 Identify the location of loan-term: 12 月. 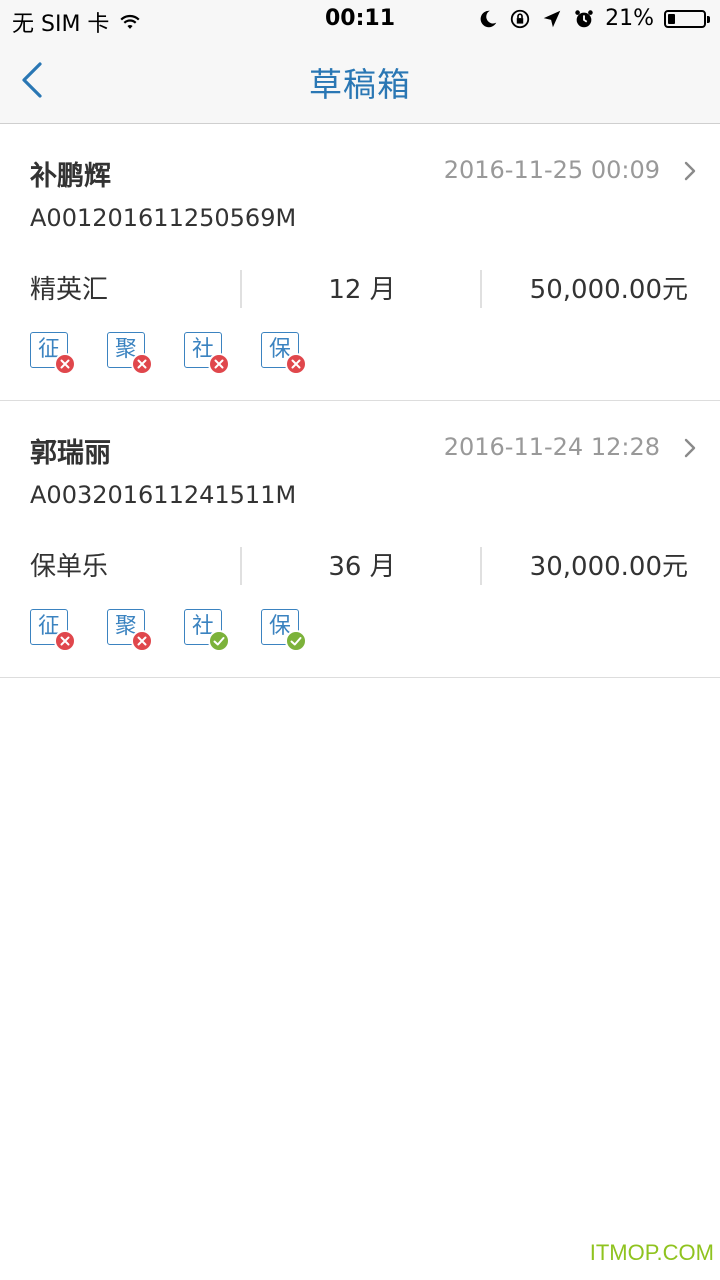
(362, 290).